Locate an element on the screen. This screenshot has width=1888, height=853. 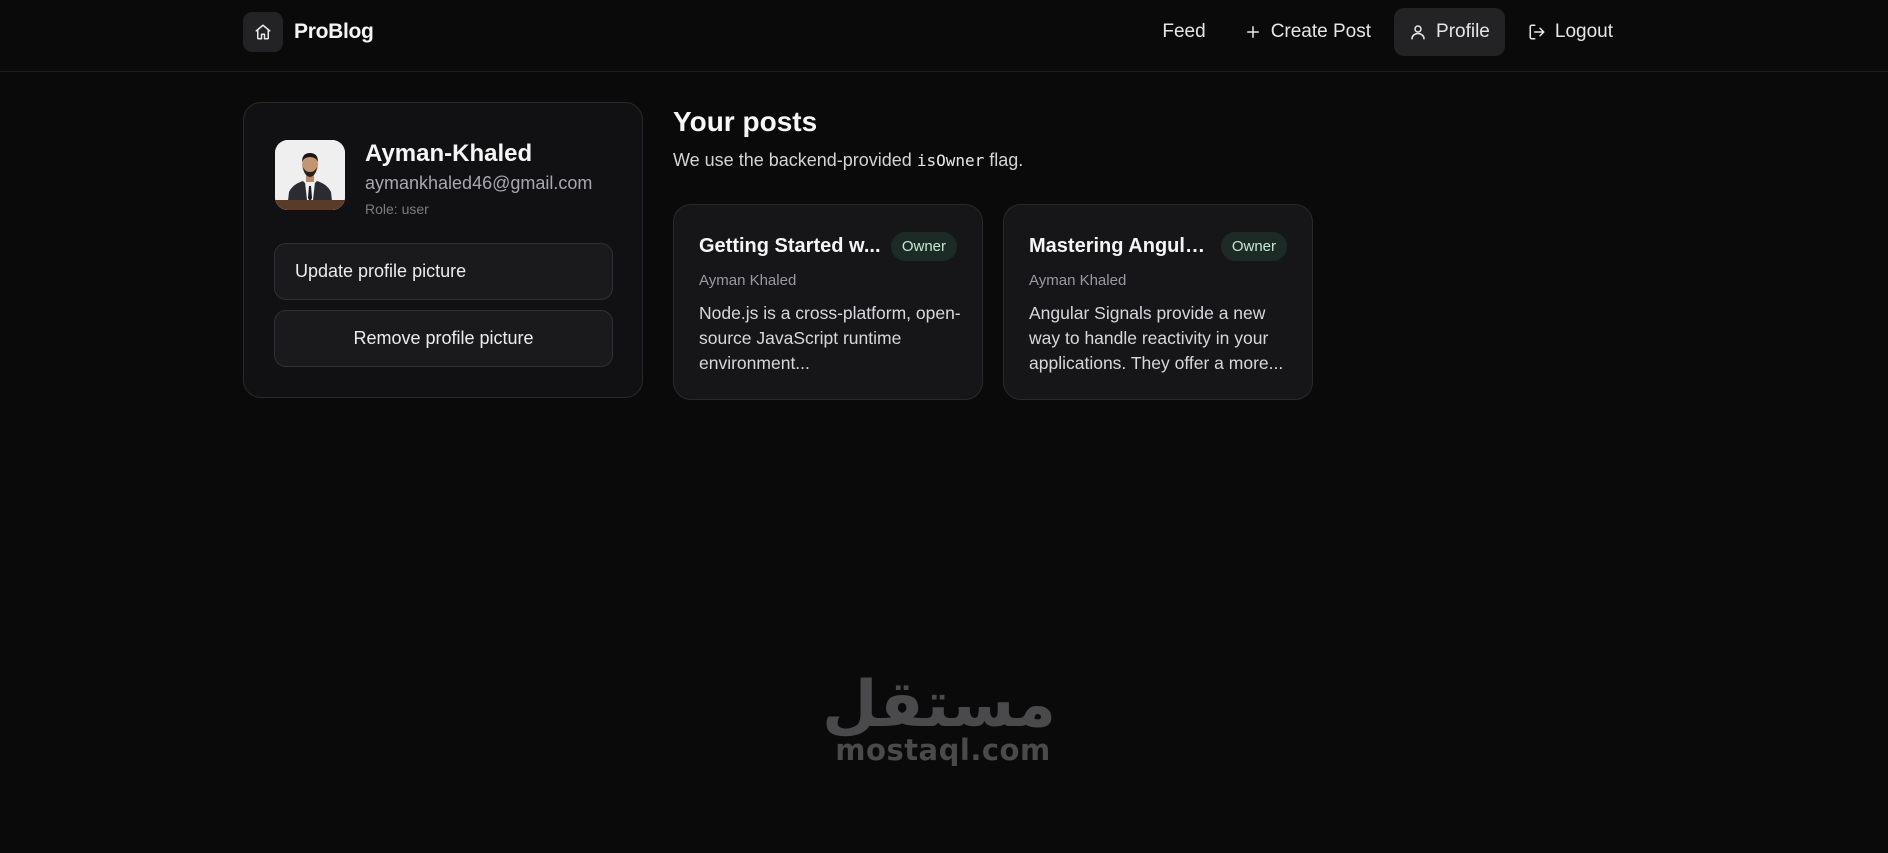
brand-name: ProBlog is located at coordinates (334, 31).